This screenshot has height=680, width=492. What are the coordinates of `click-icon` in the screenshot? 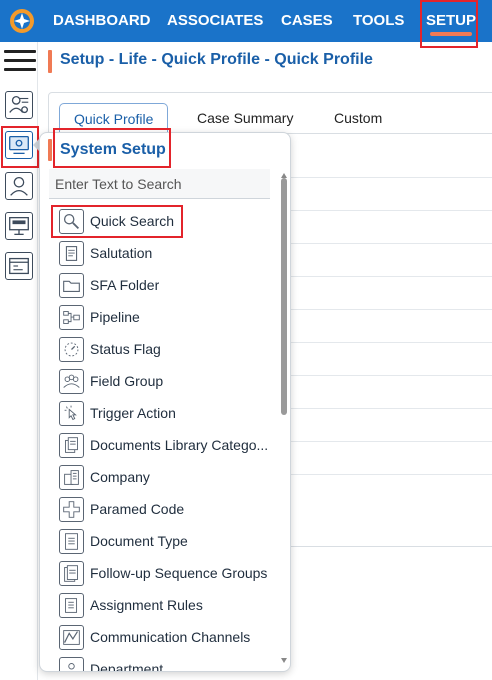 It's located at (71, 413).